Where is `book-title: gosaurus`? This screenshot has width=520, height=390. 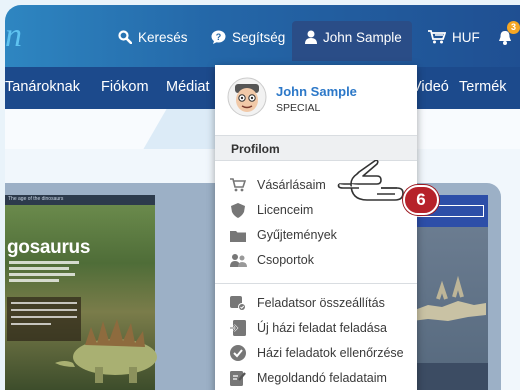
book-title: gosaurus is located at coordinates (49, 247).